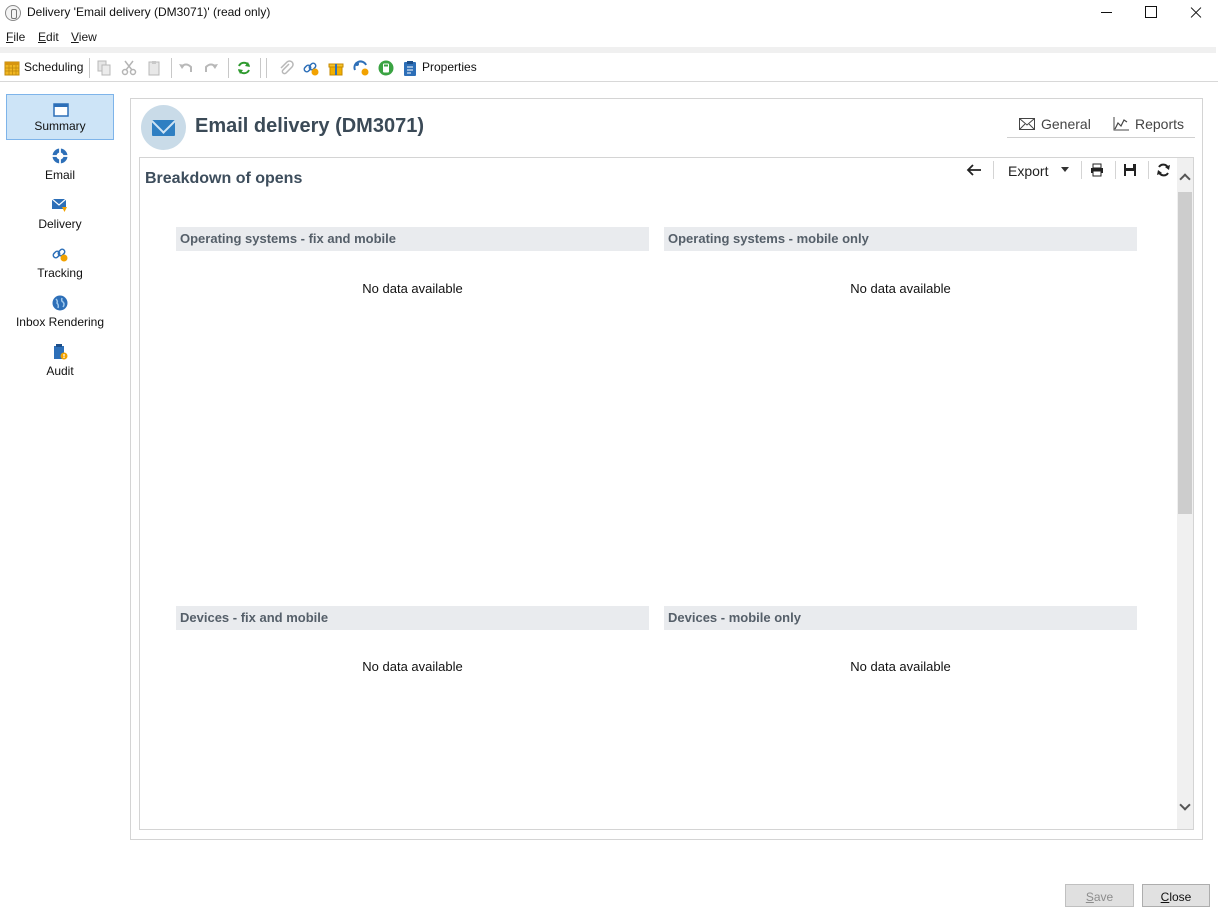 This screenshot has height=911, width=1220. I want to click on tracking-icon, so click(60, 255).